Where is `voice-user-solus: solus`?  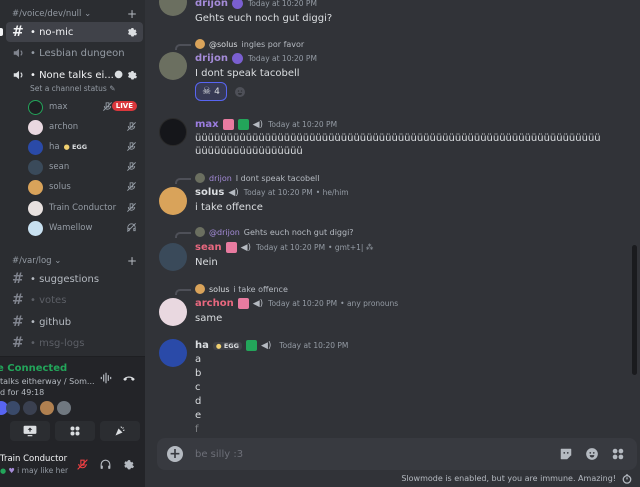 voice-user-solus: solus is located at coordinates (85, 187).